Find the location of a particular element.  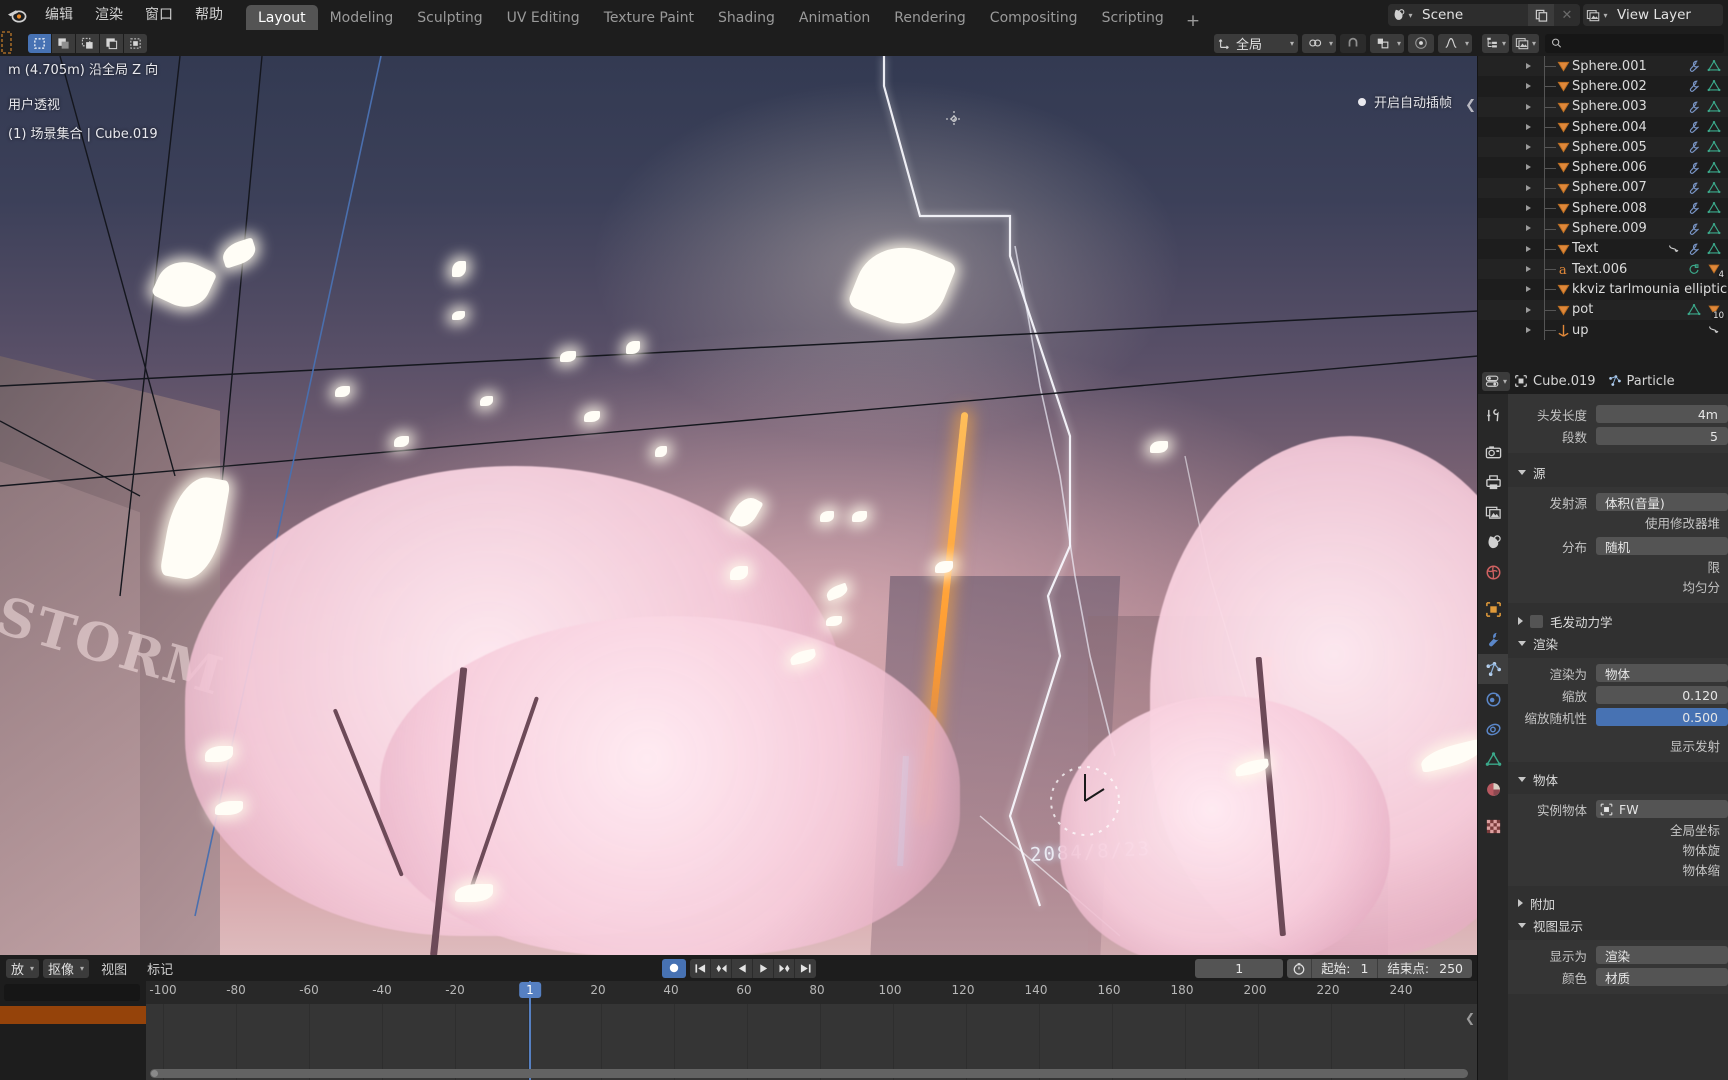

tab-scene is located at coordinates (1493, 542).